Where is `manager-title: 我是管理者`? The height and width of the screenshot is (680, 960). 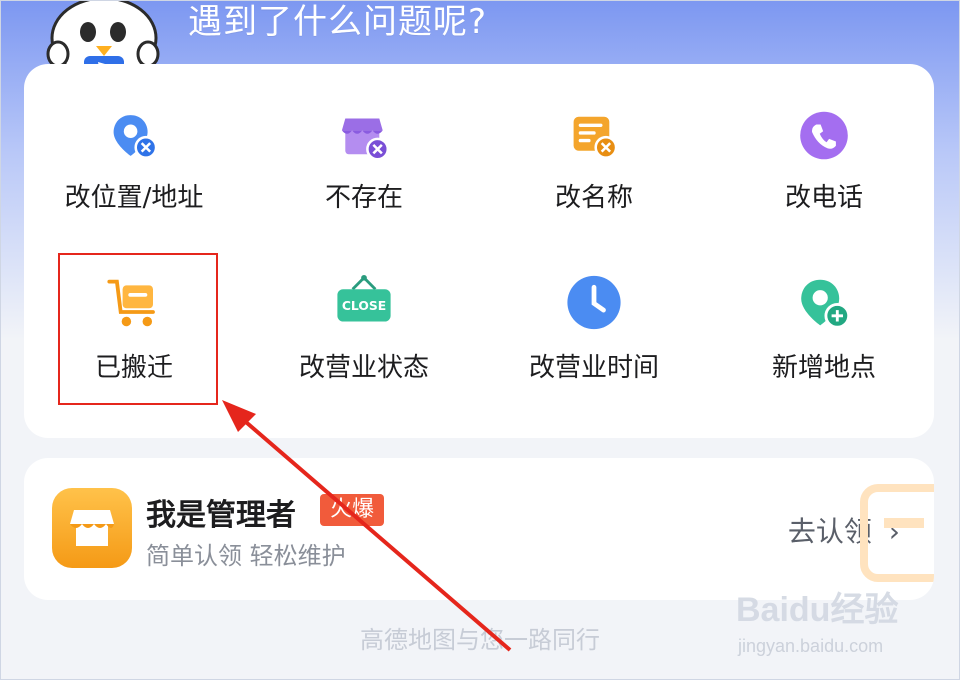 manager-title: 我是管理者 is located at coordinates (221, 515).